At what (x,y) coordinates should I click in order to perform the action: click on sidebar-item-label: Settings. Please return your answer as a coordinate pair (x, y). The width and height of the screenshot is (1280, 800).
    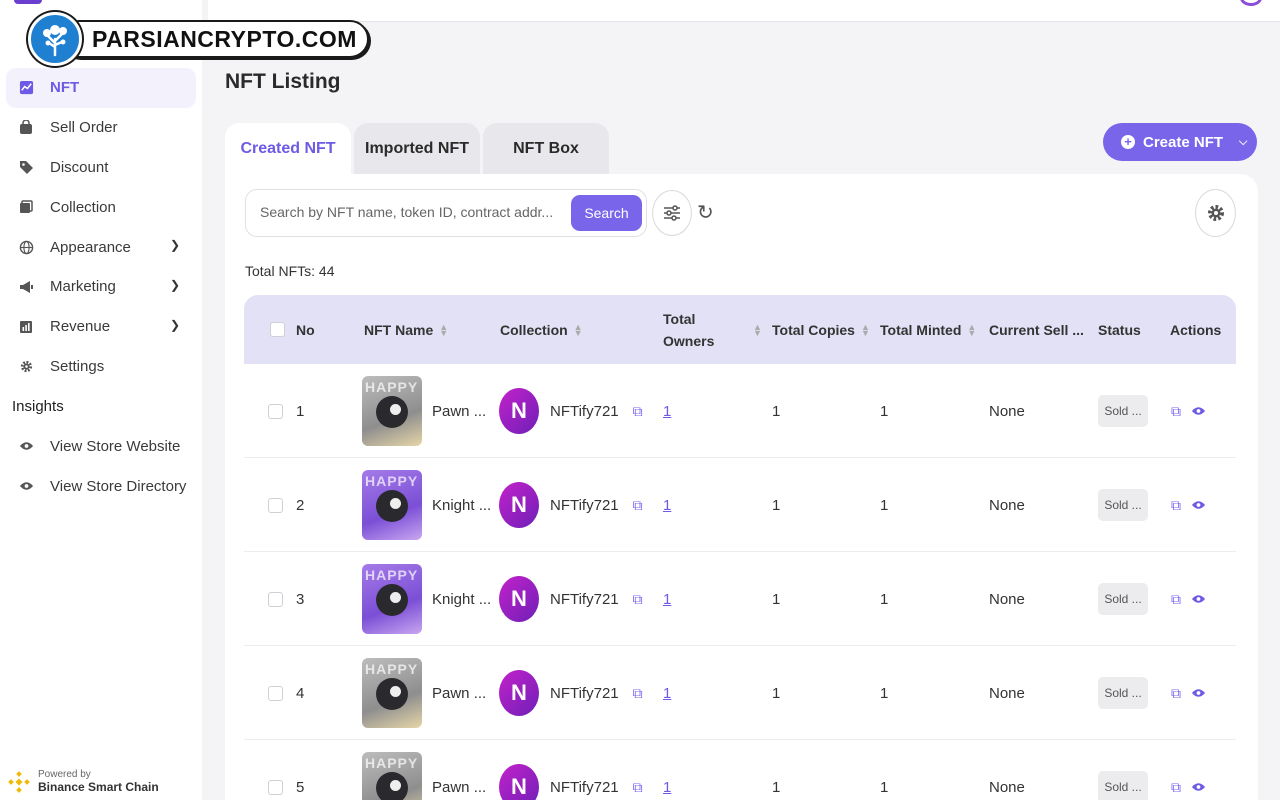
    Looking at the image, I should click on (77, 366).